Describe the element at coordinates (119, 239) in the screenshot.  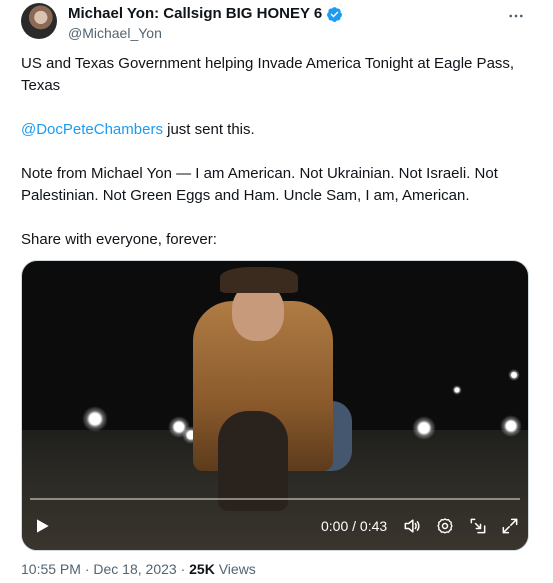
I see `tweet-share-line: Share with everyone, forever:` at that location.